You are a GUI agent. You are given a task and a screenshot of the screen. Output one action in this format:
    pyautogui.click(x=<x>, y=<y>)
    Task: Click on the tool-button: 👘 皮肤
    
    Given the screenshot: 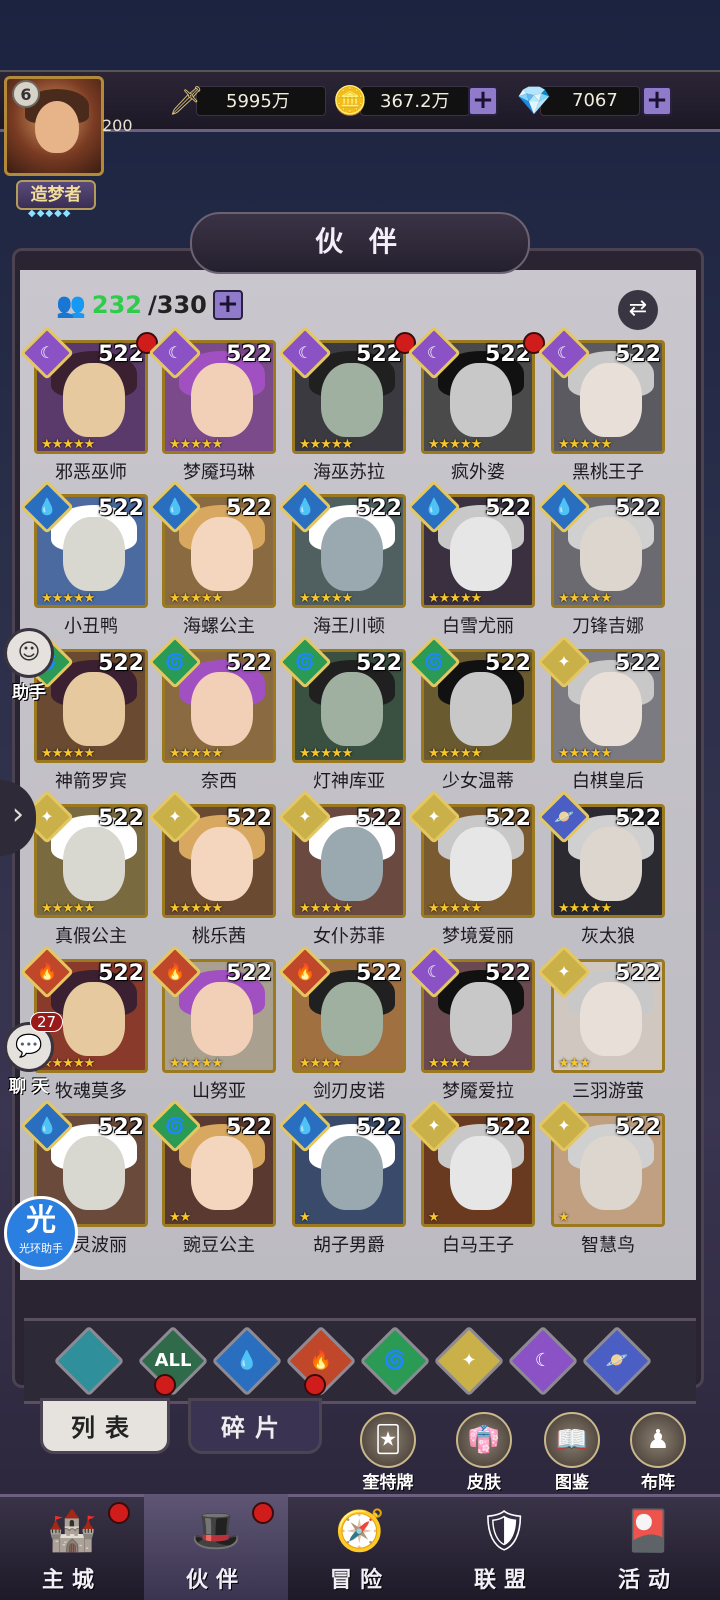 What is the action you would take?
    pyautogui.click(x=484, y=1452)
    